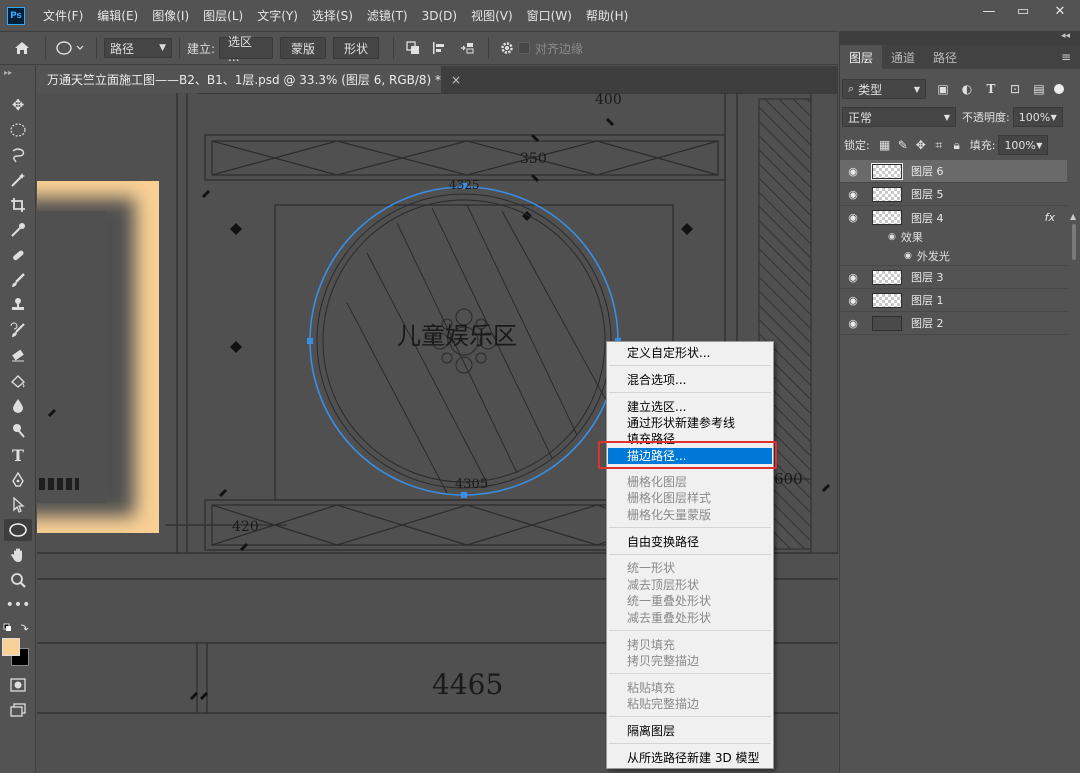  I want to click on lock-pixels-icon: ✎, so click(903, 145).